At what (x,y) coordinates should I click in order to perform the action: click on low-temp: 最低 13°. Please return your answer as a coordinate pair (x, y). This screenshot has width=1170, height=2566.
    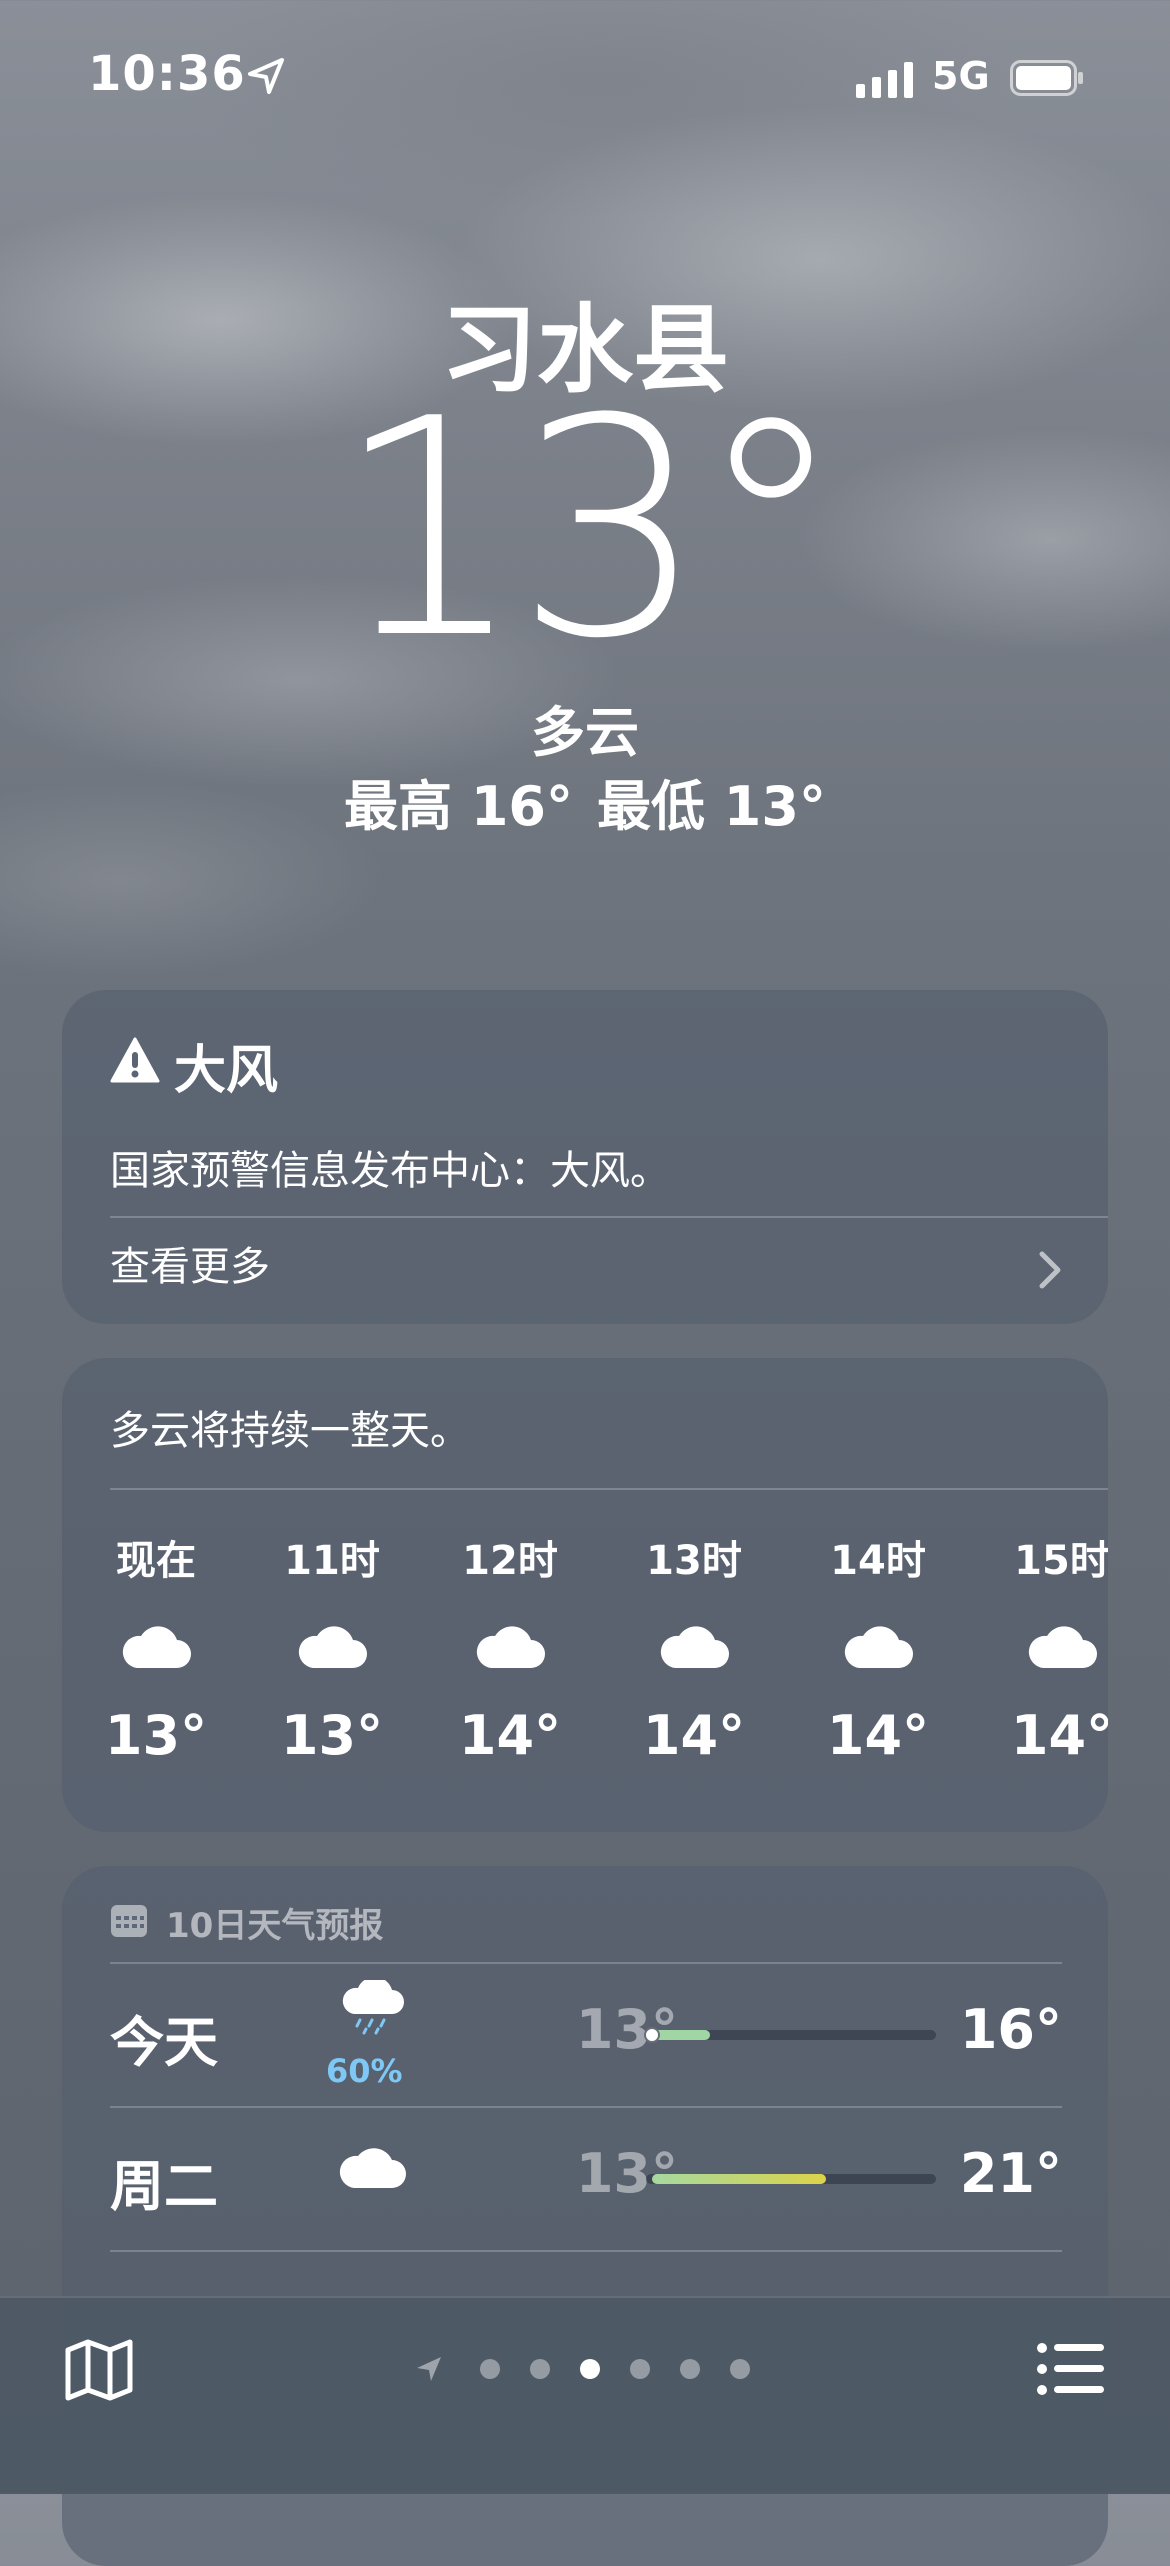
    Looking at the image, I should click on (711, 806).